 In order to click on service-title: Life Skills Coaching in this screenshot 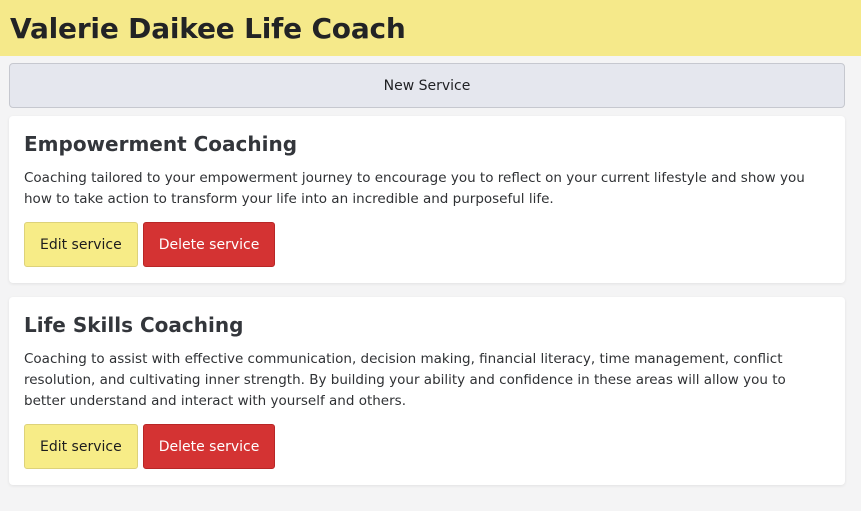, I will do `click(134, 325)`.